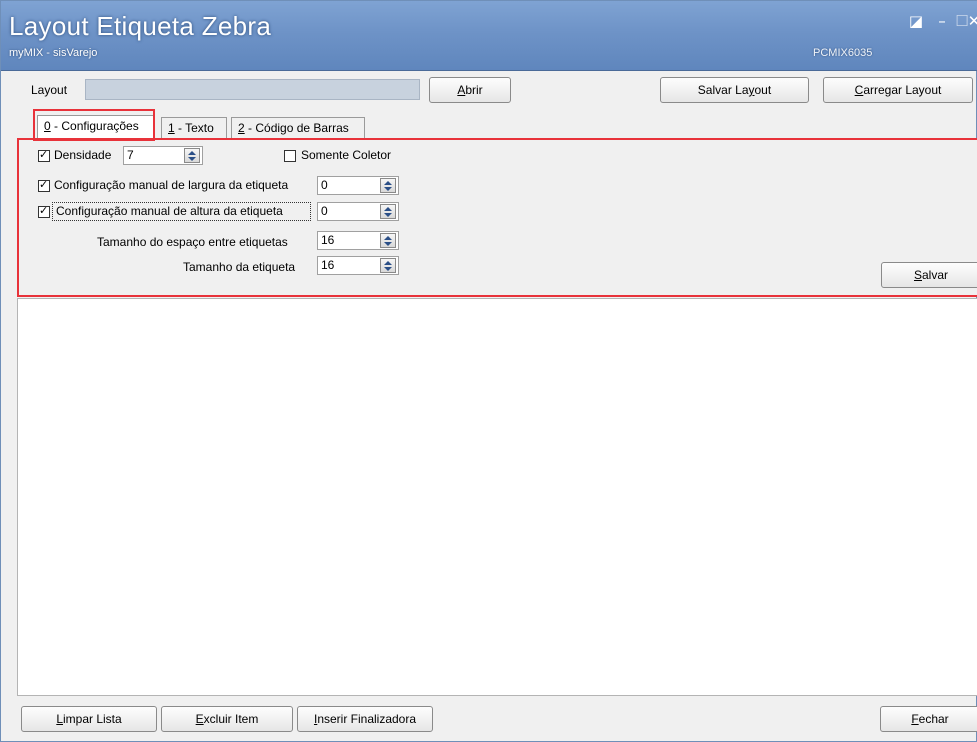 The height and width of the screenshot is (742, 977). What do you see at coordinates (59, 719) in the screenshot?
I see `limpar-label-accel: L` at bounding box center [59, 719].